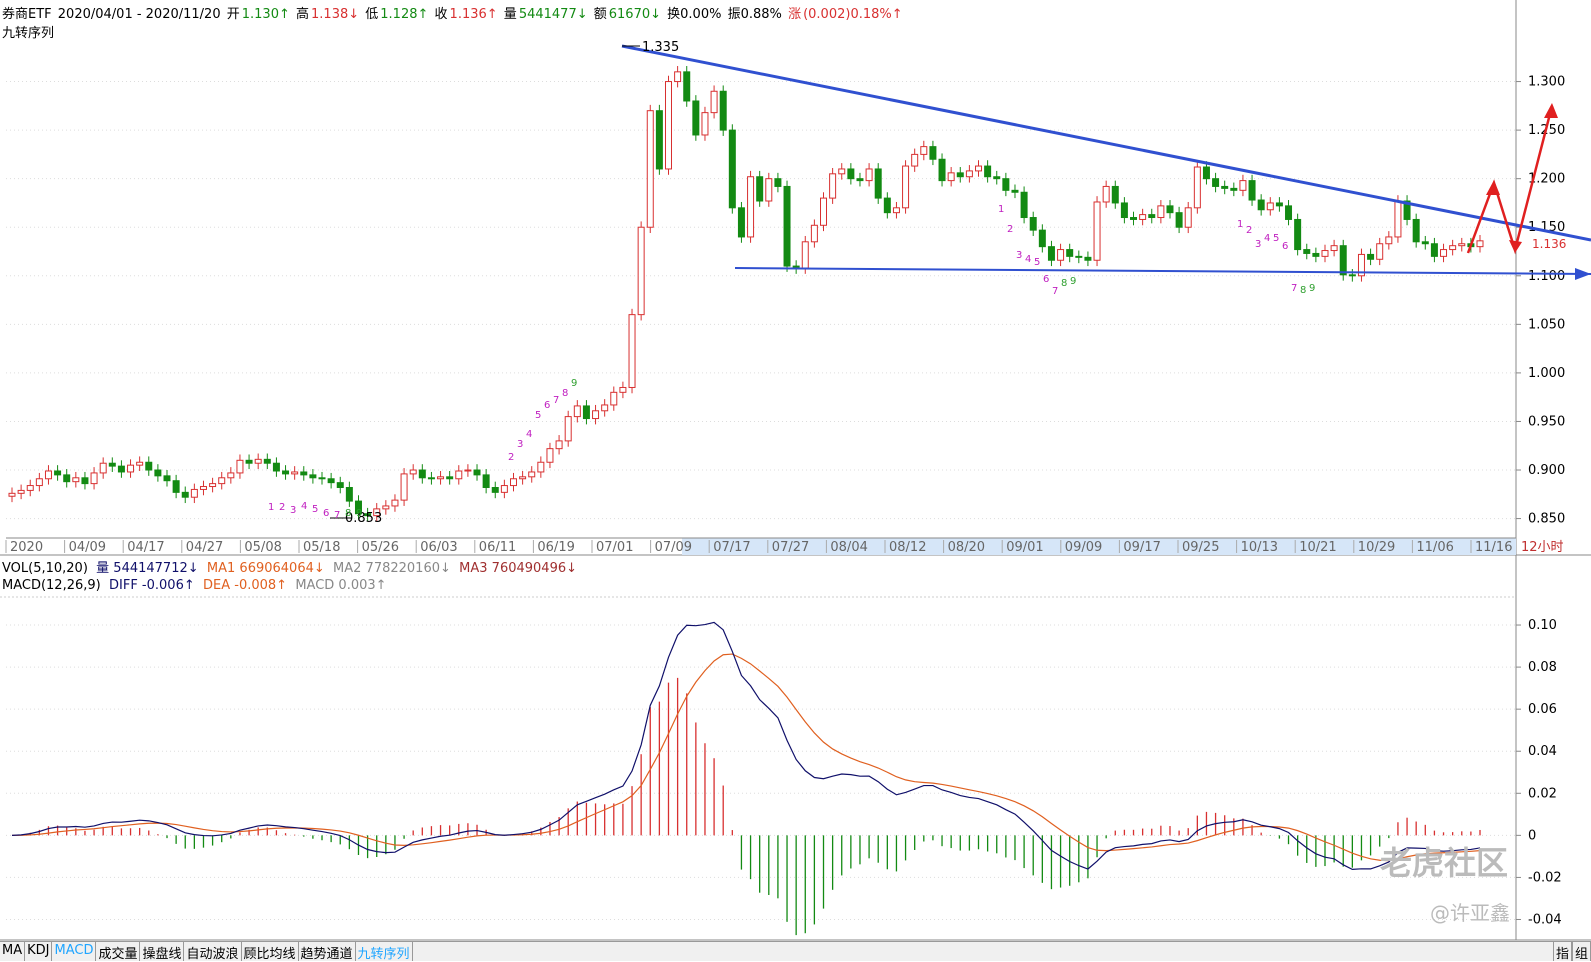 This screenshot has width=1591, height=962. Describe the element at coordinates (518, 568) in the screenshot. I see `vol-ma3: MA3 760490496↓` at that location.